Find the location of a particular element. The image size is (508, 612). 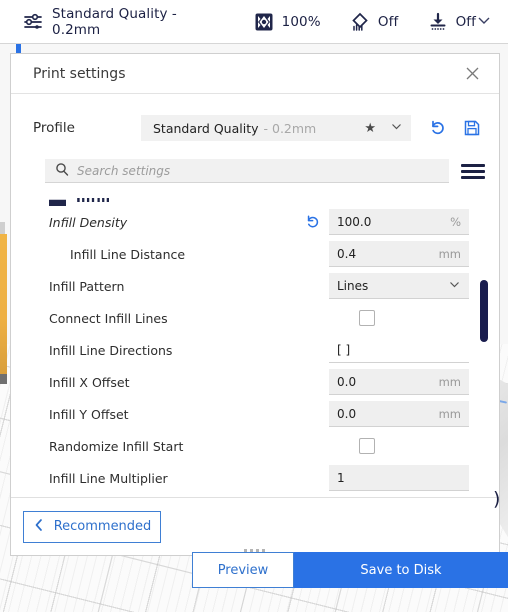

preview-button: Preview is located at coordinates (243, 570).